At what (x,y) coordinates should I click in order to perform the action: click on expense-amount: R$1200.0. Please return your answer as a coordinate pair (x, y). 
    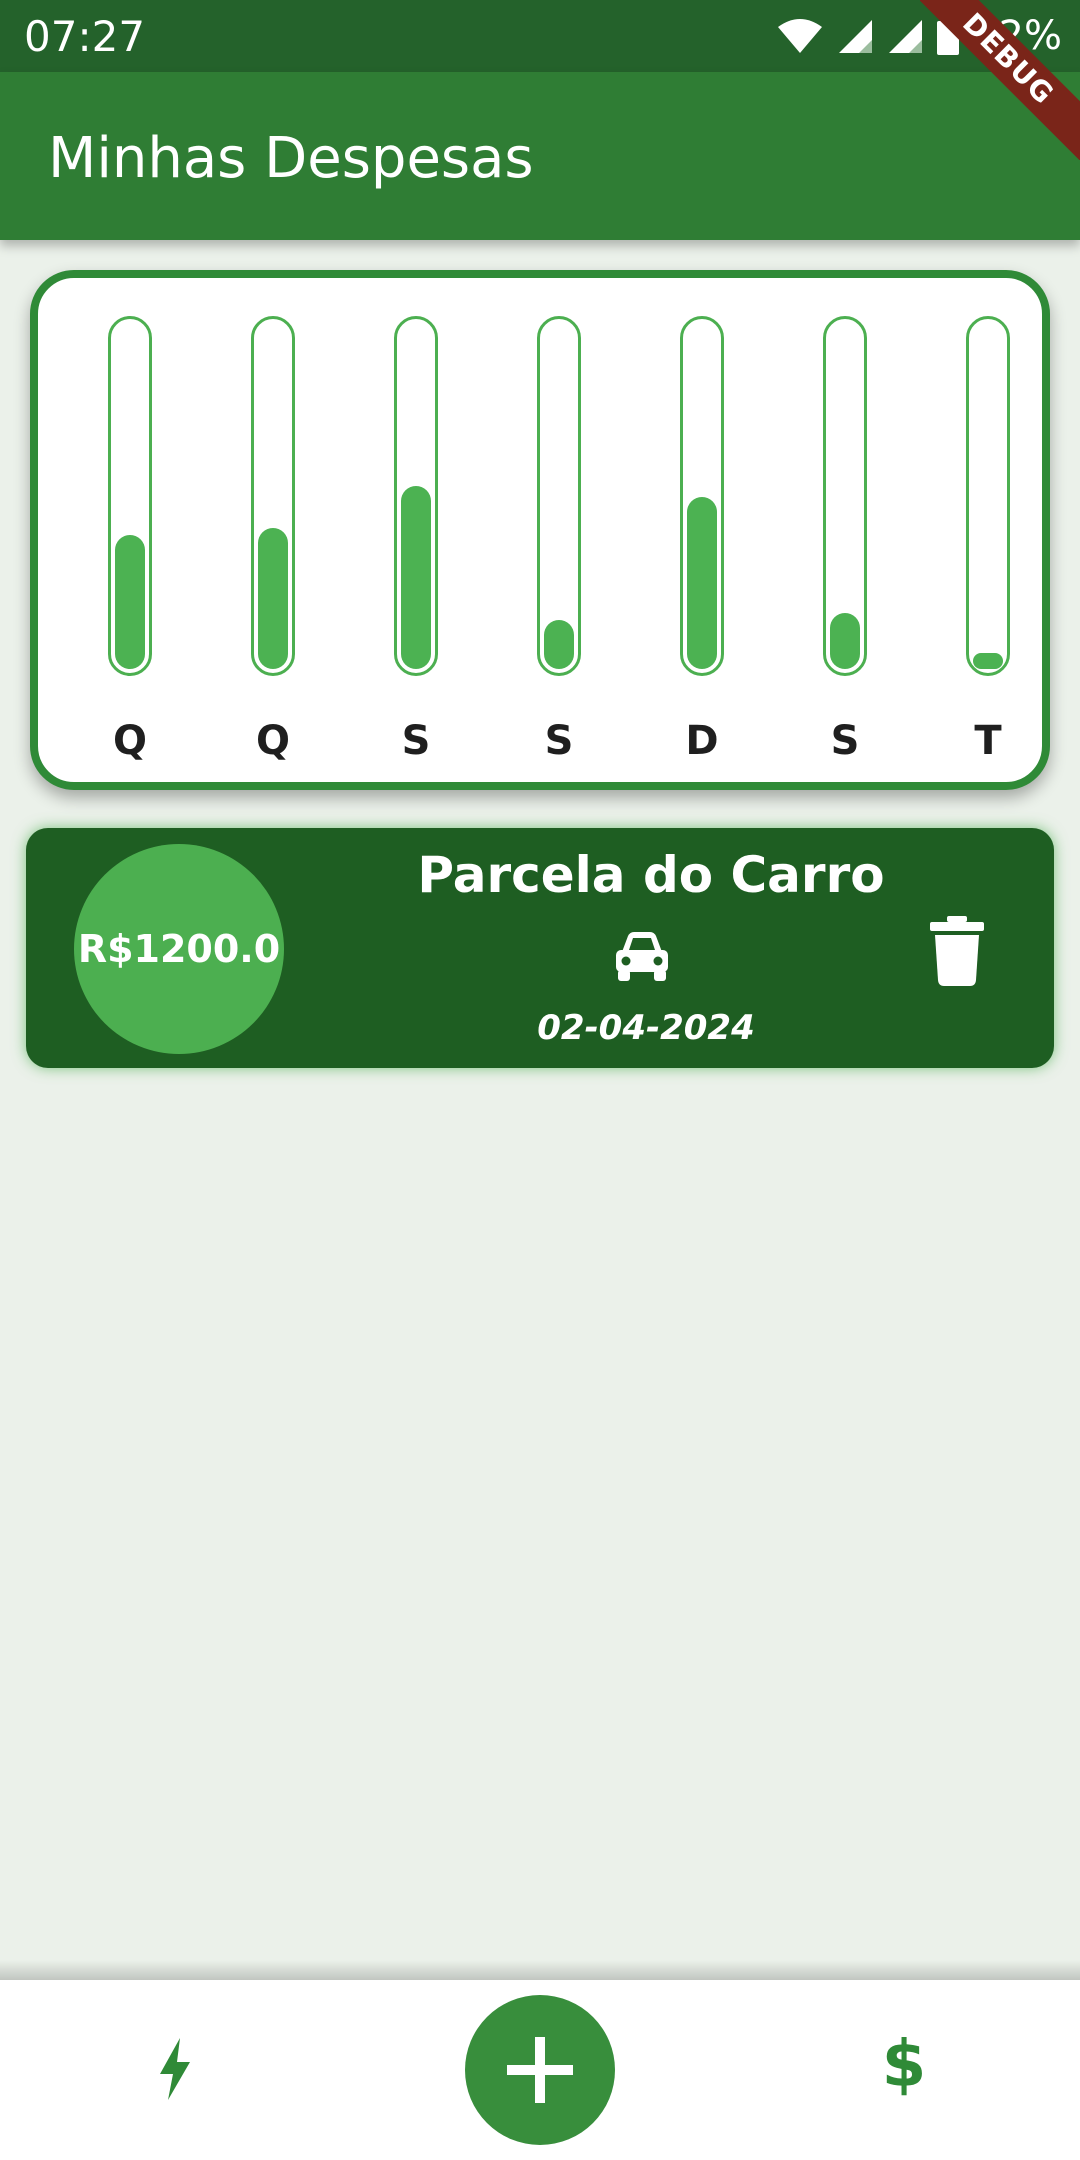
    Looking at the image, I should click on (179, 949).